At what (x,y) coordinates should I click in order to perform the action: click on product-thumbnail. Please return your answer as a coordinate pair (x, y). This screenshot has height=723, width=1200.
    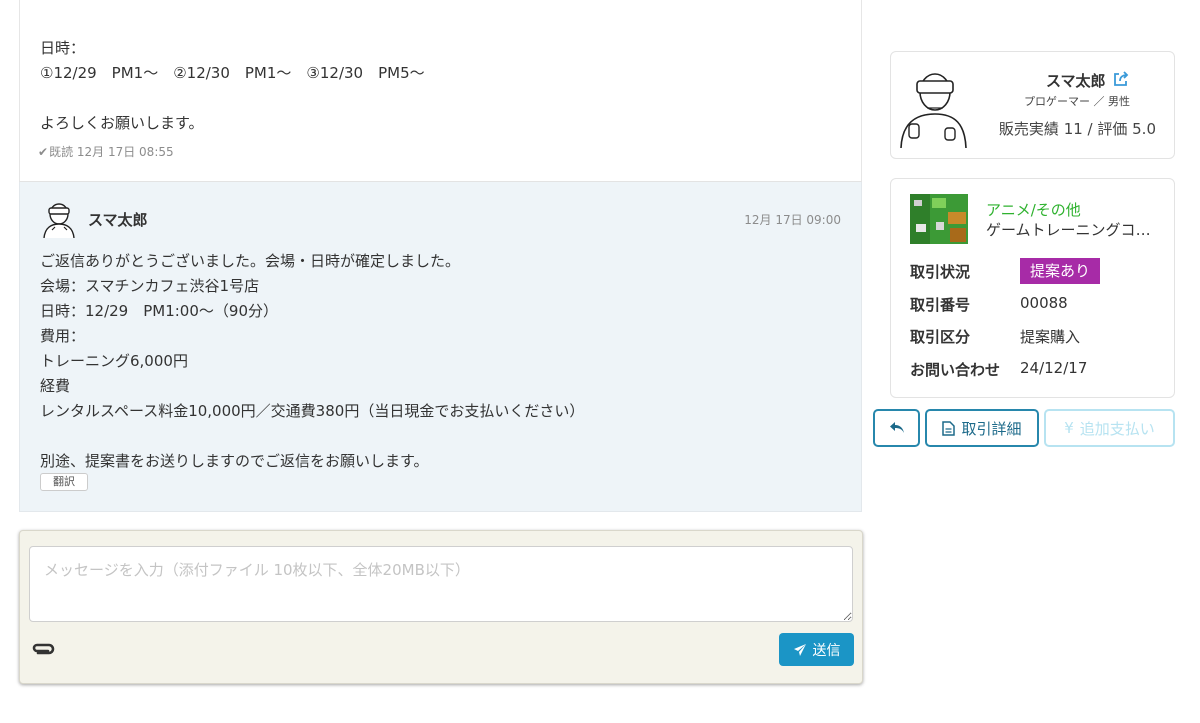
    Looking at the image, I should click on (939, 219).